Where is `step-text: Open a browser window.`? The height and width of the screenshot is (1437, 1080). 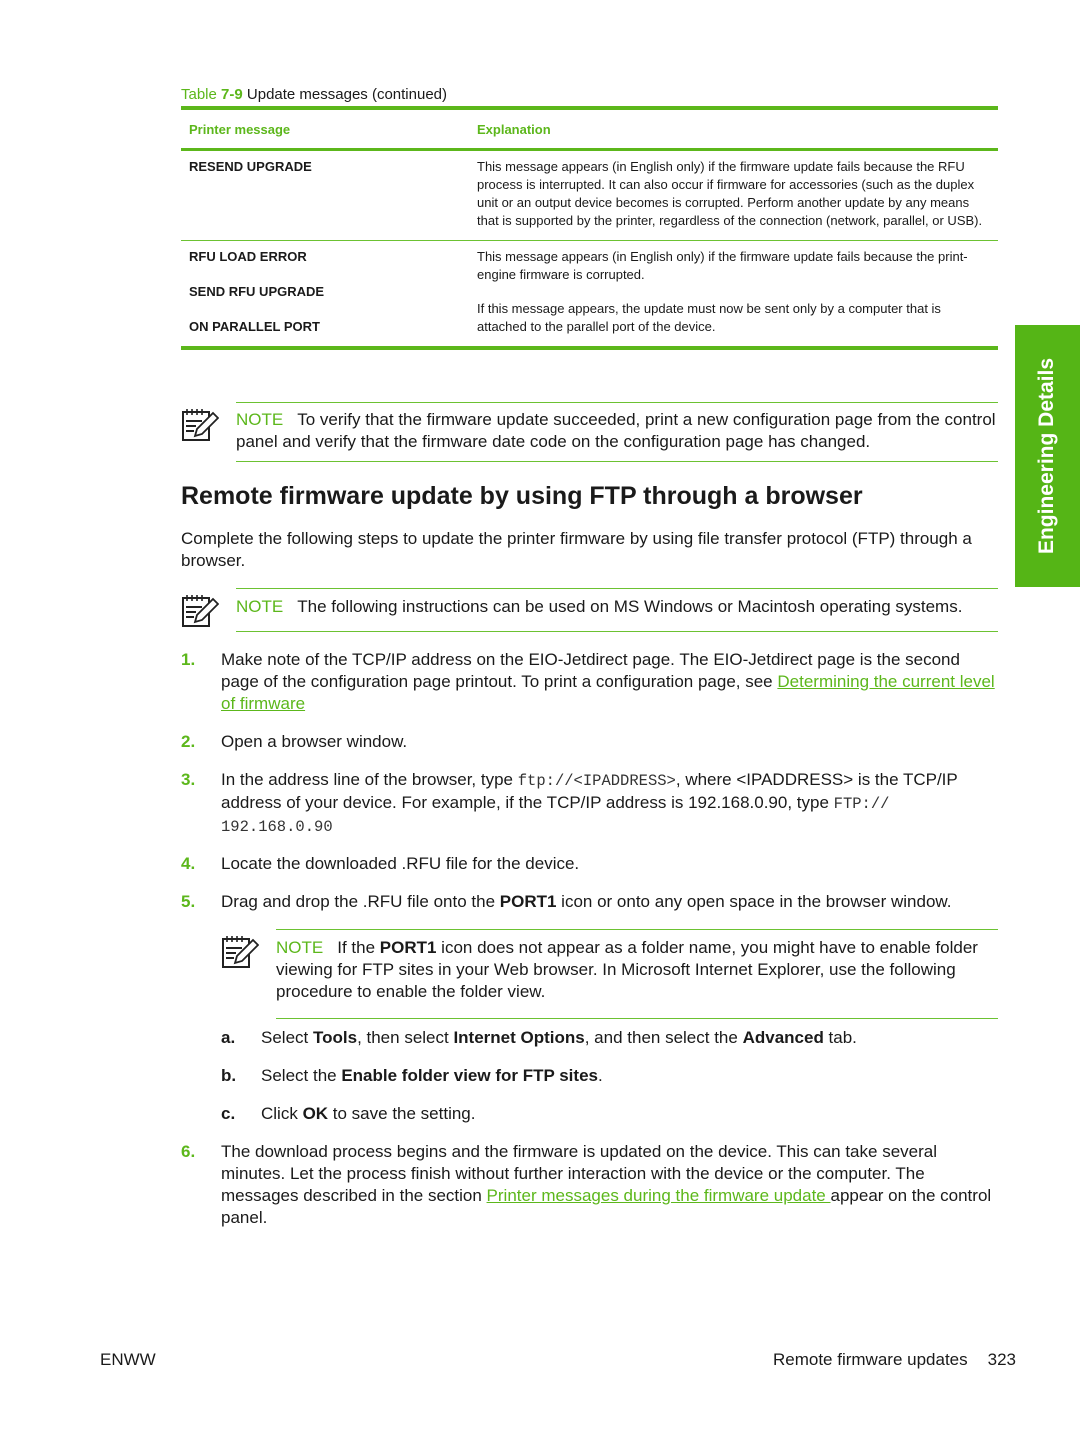
step-text: Open a browser window. is located at coordinates (314, 741).